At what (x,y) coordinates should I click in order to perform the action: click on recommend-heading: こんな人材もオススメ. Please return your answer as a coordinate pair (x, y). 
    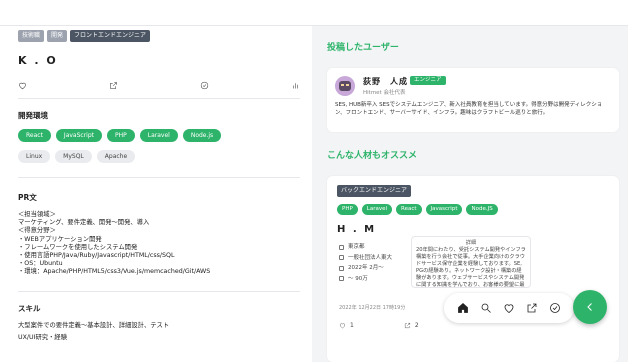
    Looking at the image, I should click on (372, 156).